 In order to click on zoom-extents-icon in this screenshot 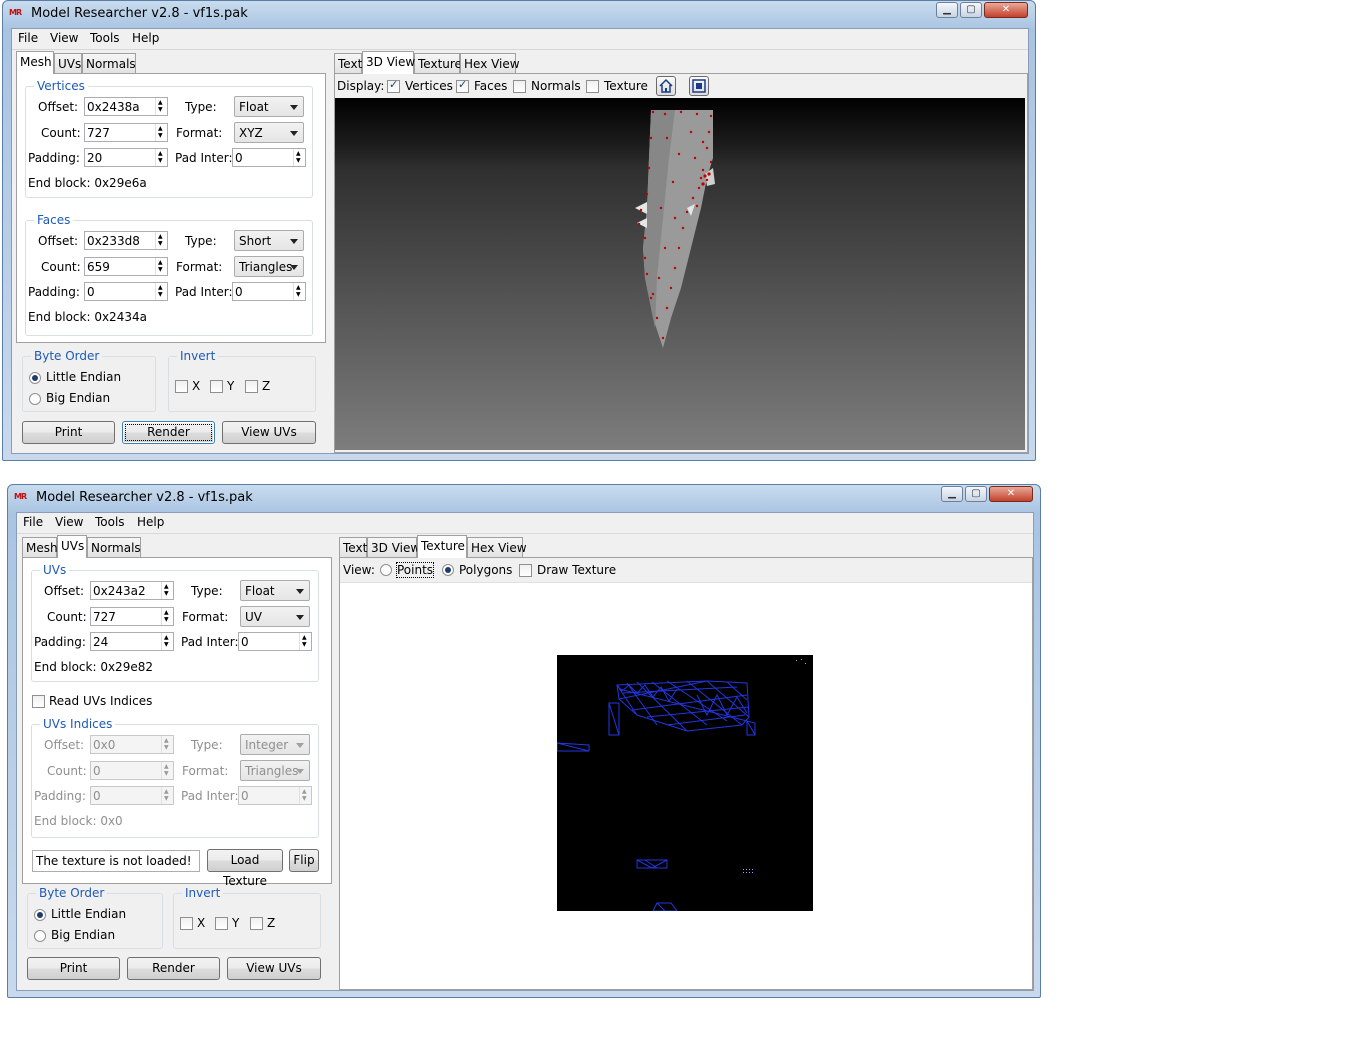, I will do `click(699, 86)`.